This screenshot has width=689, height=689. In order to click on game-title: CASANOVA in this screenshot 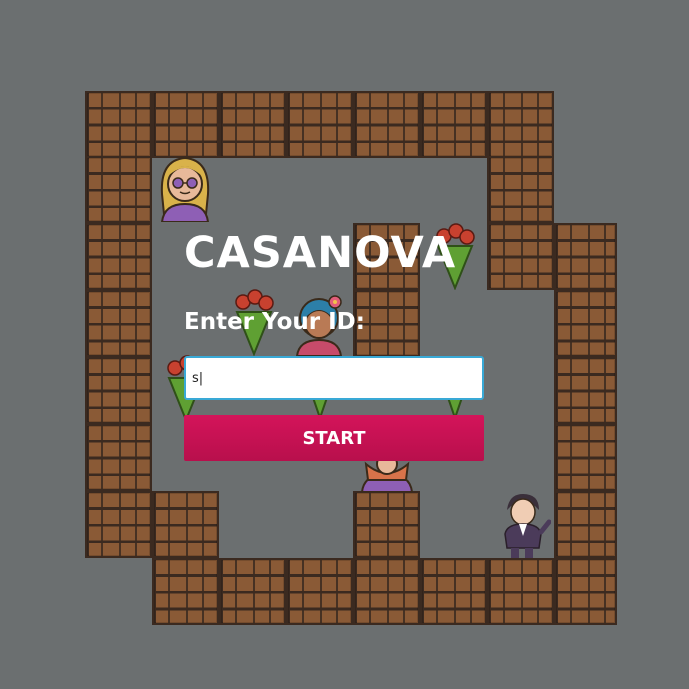, I will do `click(320, 253)`.